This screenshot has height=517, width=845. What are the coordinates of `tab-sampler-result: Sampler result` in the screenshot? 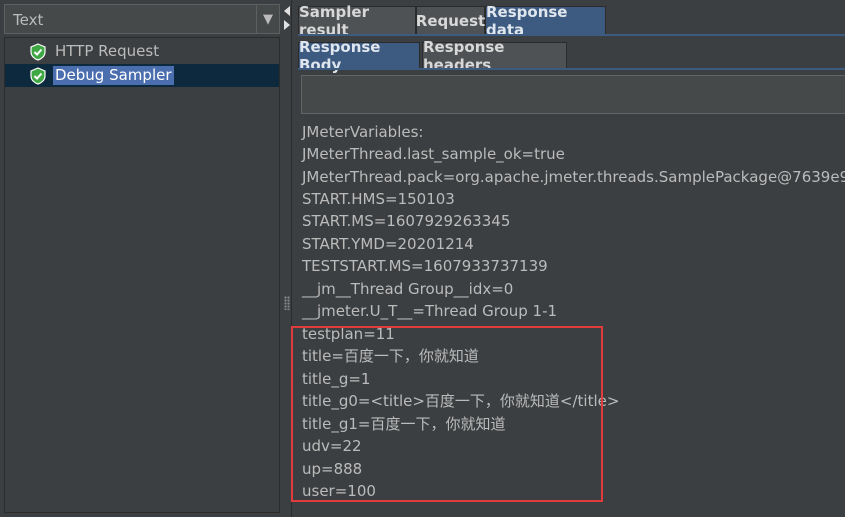 It's located at (357, 21).